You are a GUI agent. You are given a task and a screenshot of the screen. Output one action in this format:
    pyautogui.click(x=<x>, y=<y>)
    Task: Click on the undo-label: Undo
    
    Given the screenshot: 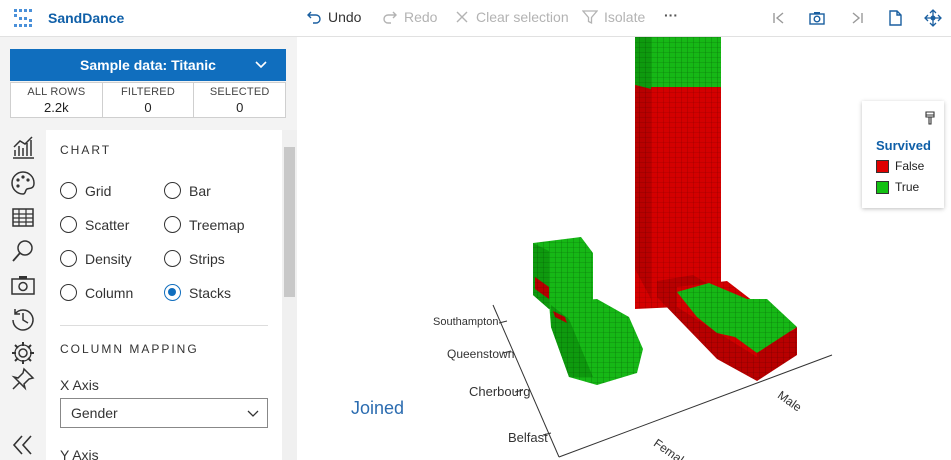 What is the action you would take?
    pyautogui.click(x=345, y=17)
    